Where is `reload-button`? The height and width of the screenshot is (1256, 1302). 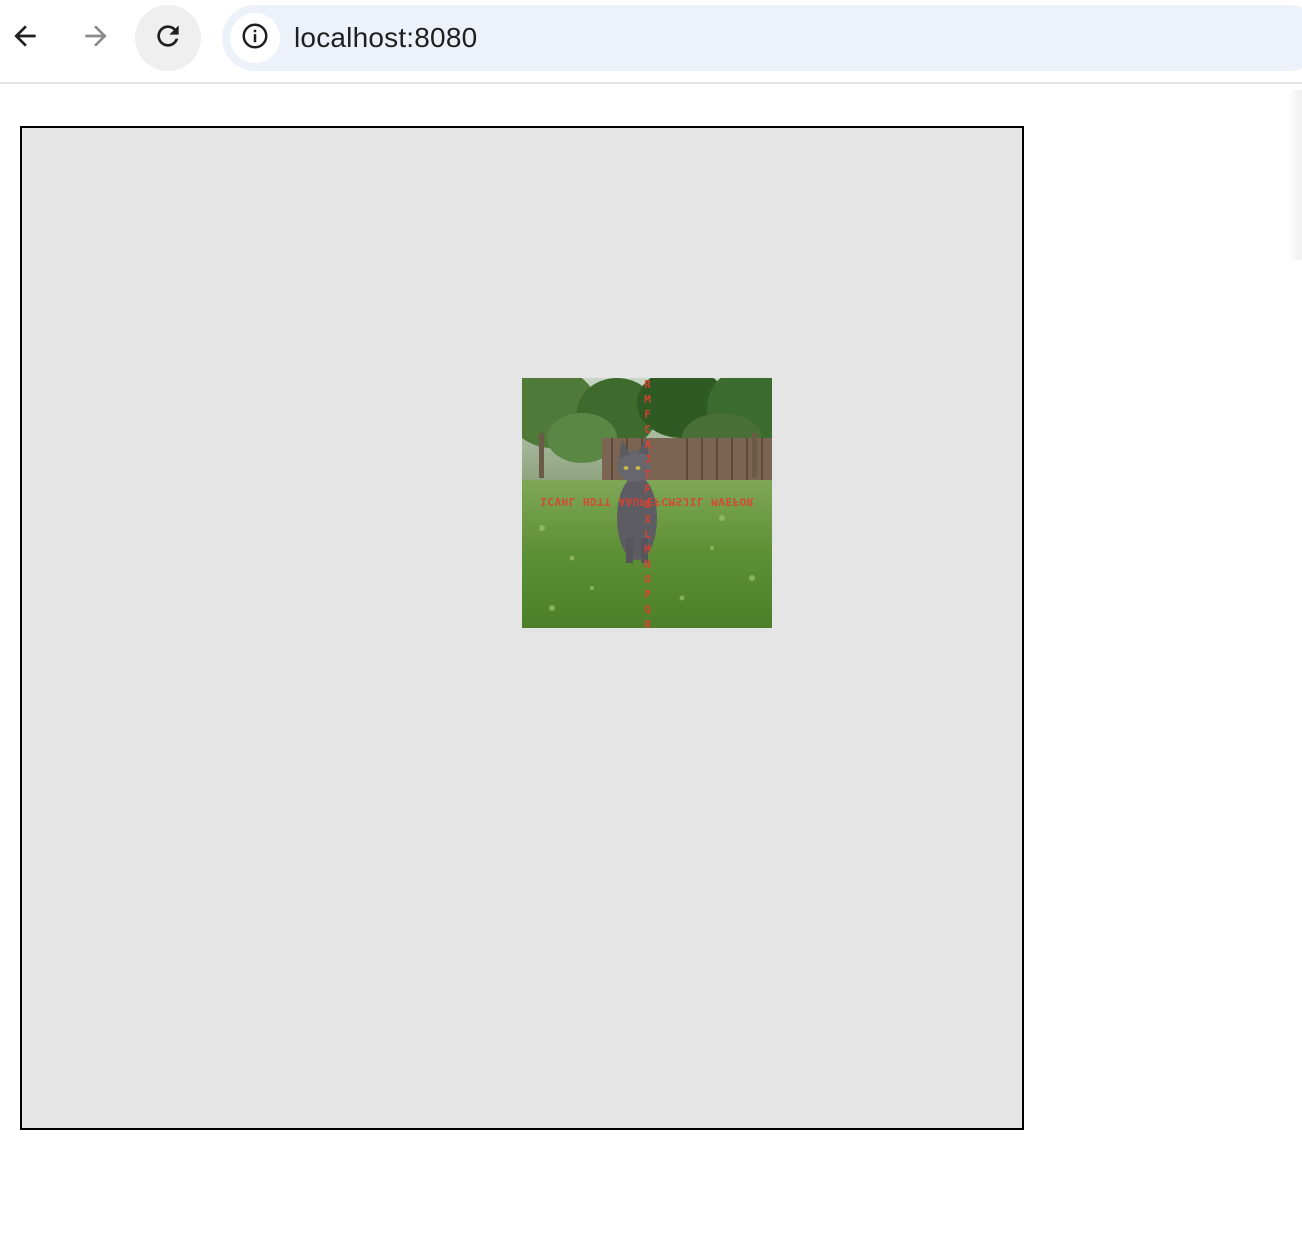
reload-button is located at coordinates (168, 38).